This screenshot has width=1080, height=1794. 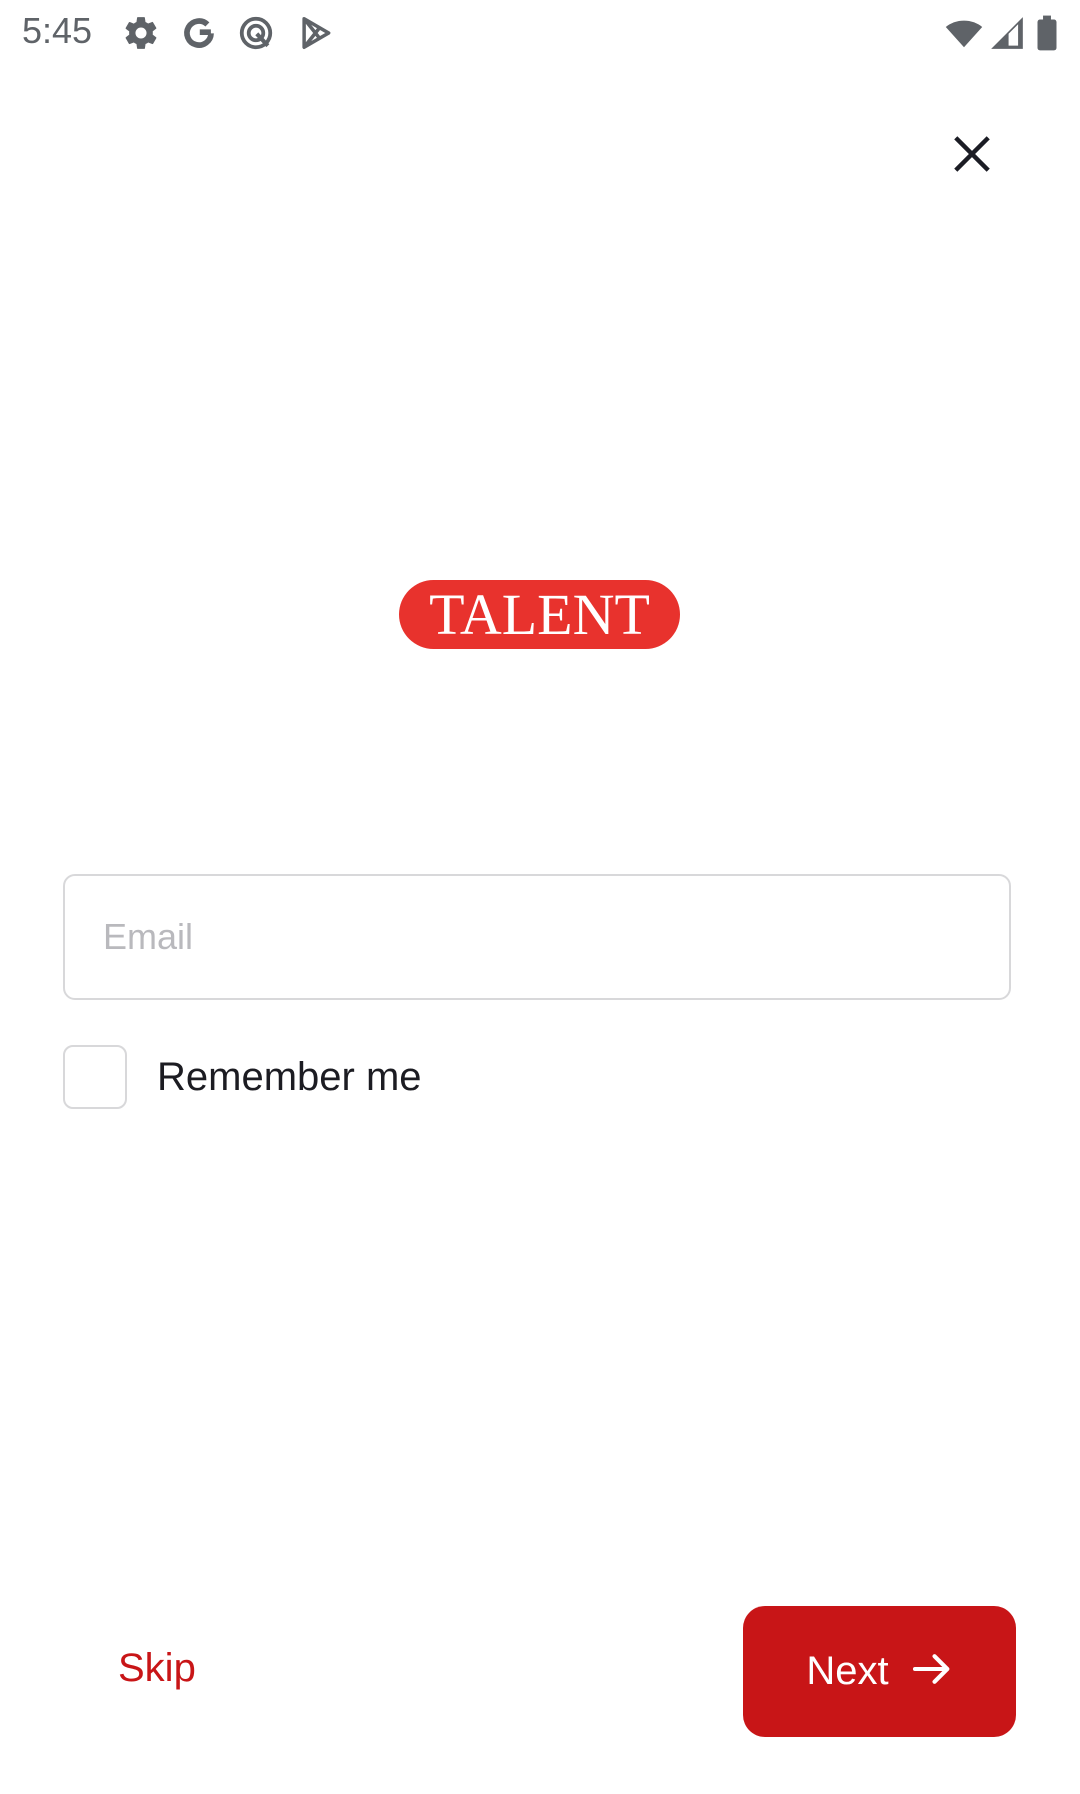 I want to click on qualcomm-q-icon, so click(x=256, y=33).